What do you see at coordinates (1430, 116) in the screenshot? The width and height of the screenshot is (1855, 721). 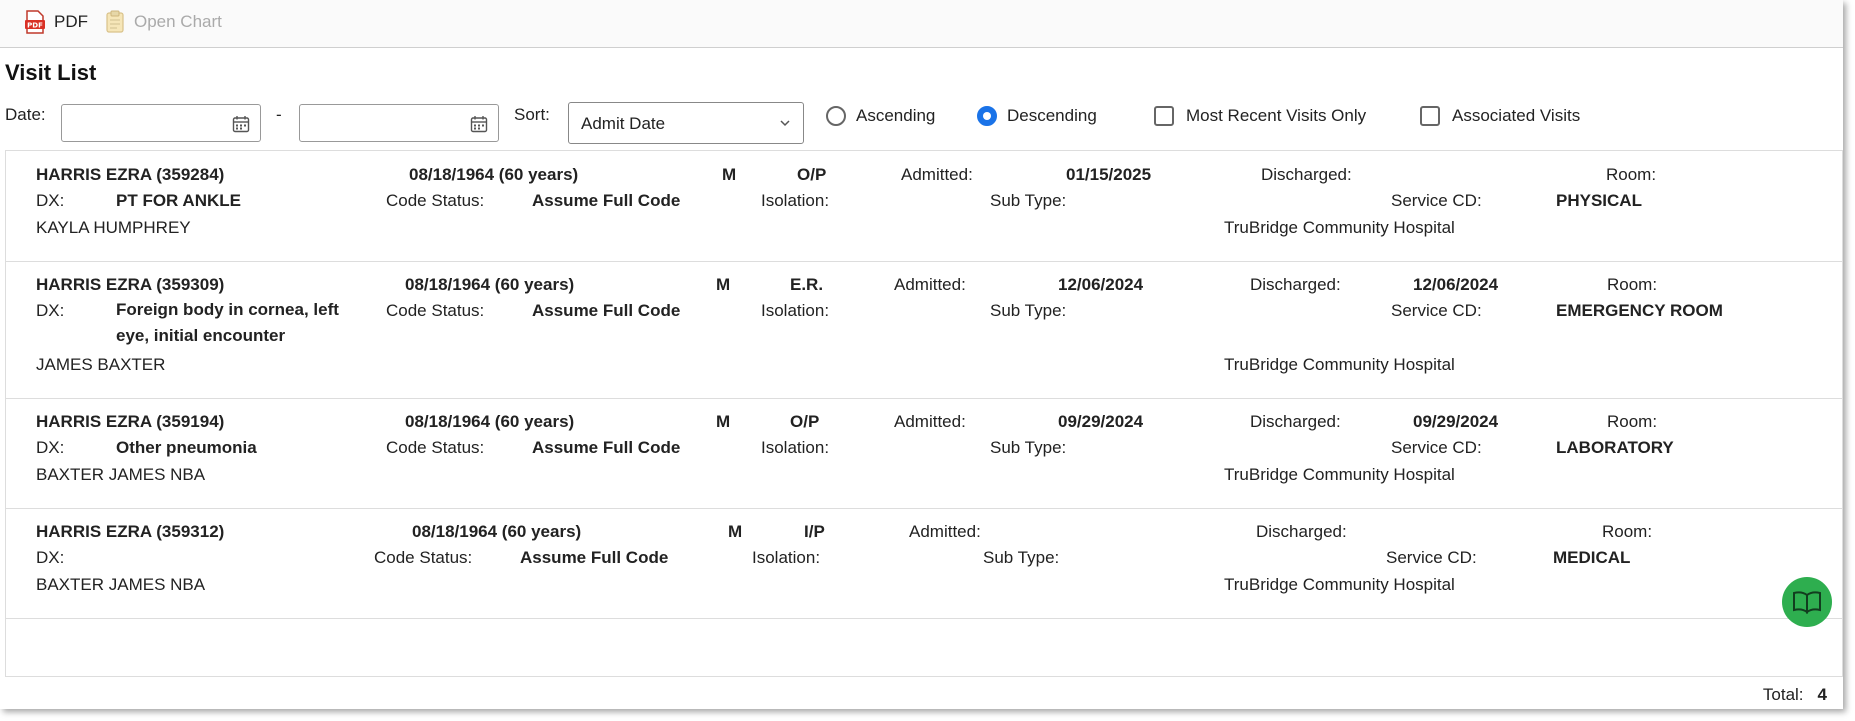 I see `associated-checkbox-box` at bounding box center [1430, 116].